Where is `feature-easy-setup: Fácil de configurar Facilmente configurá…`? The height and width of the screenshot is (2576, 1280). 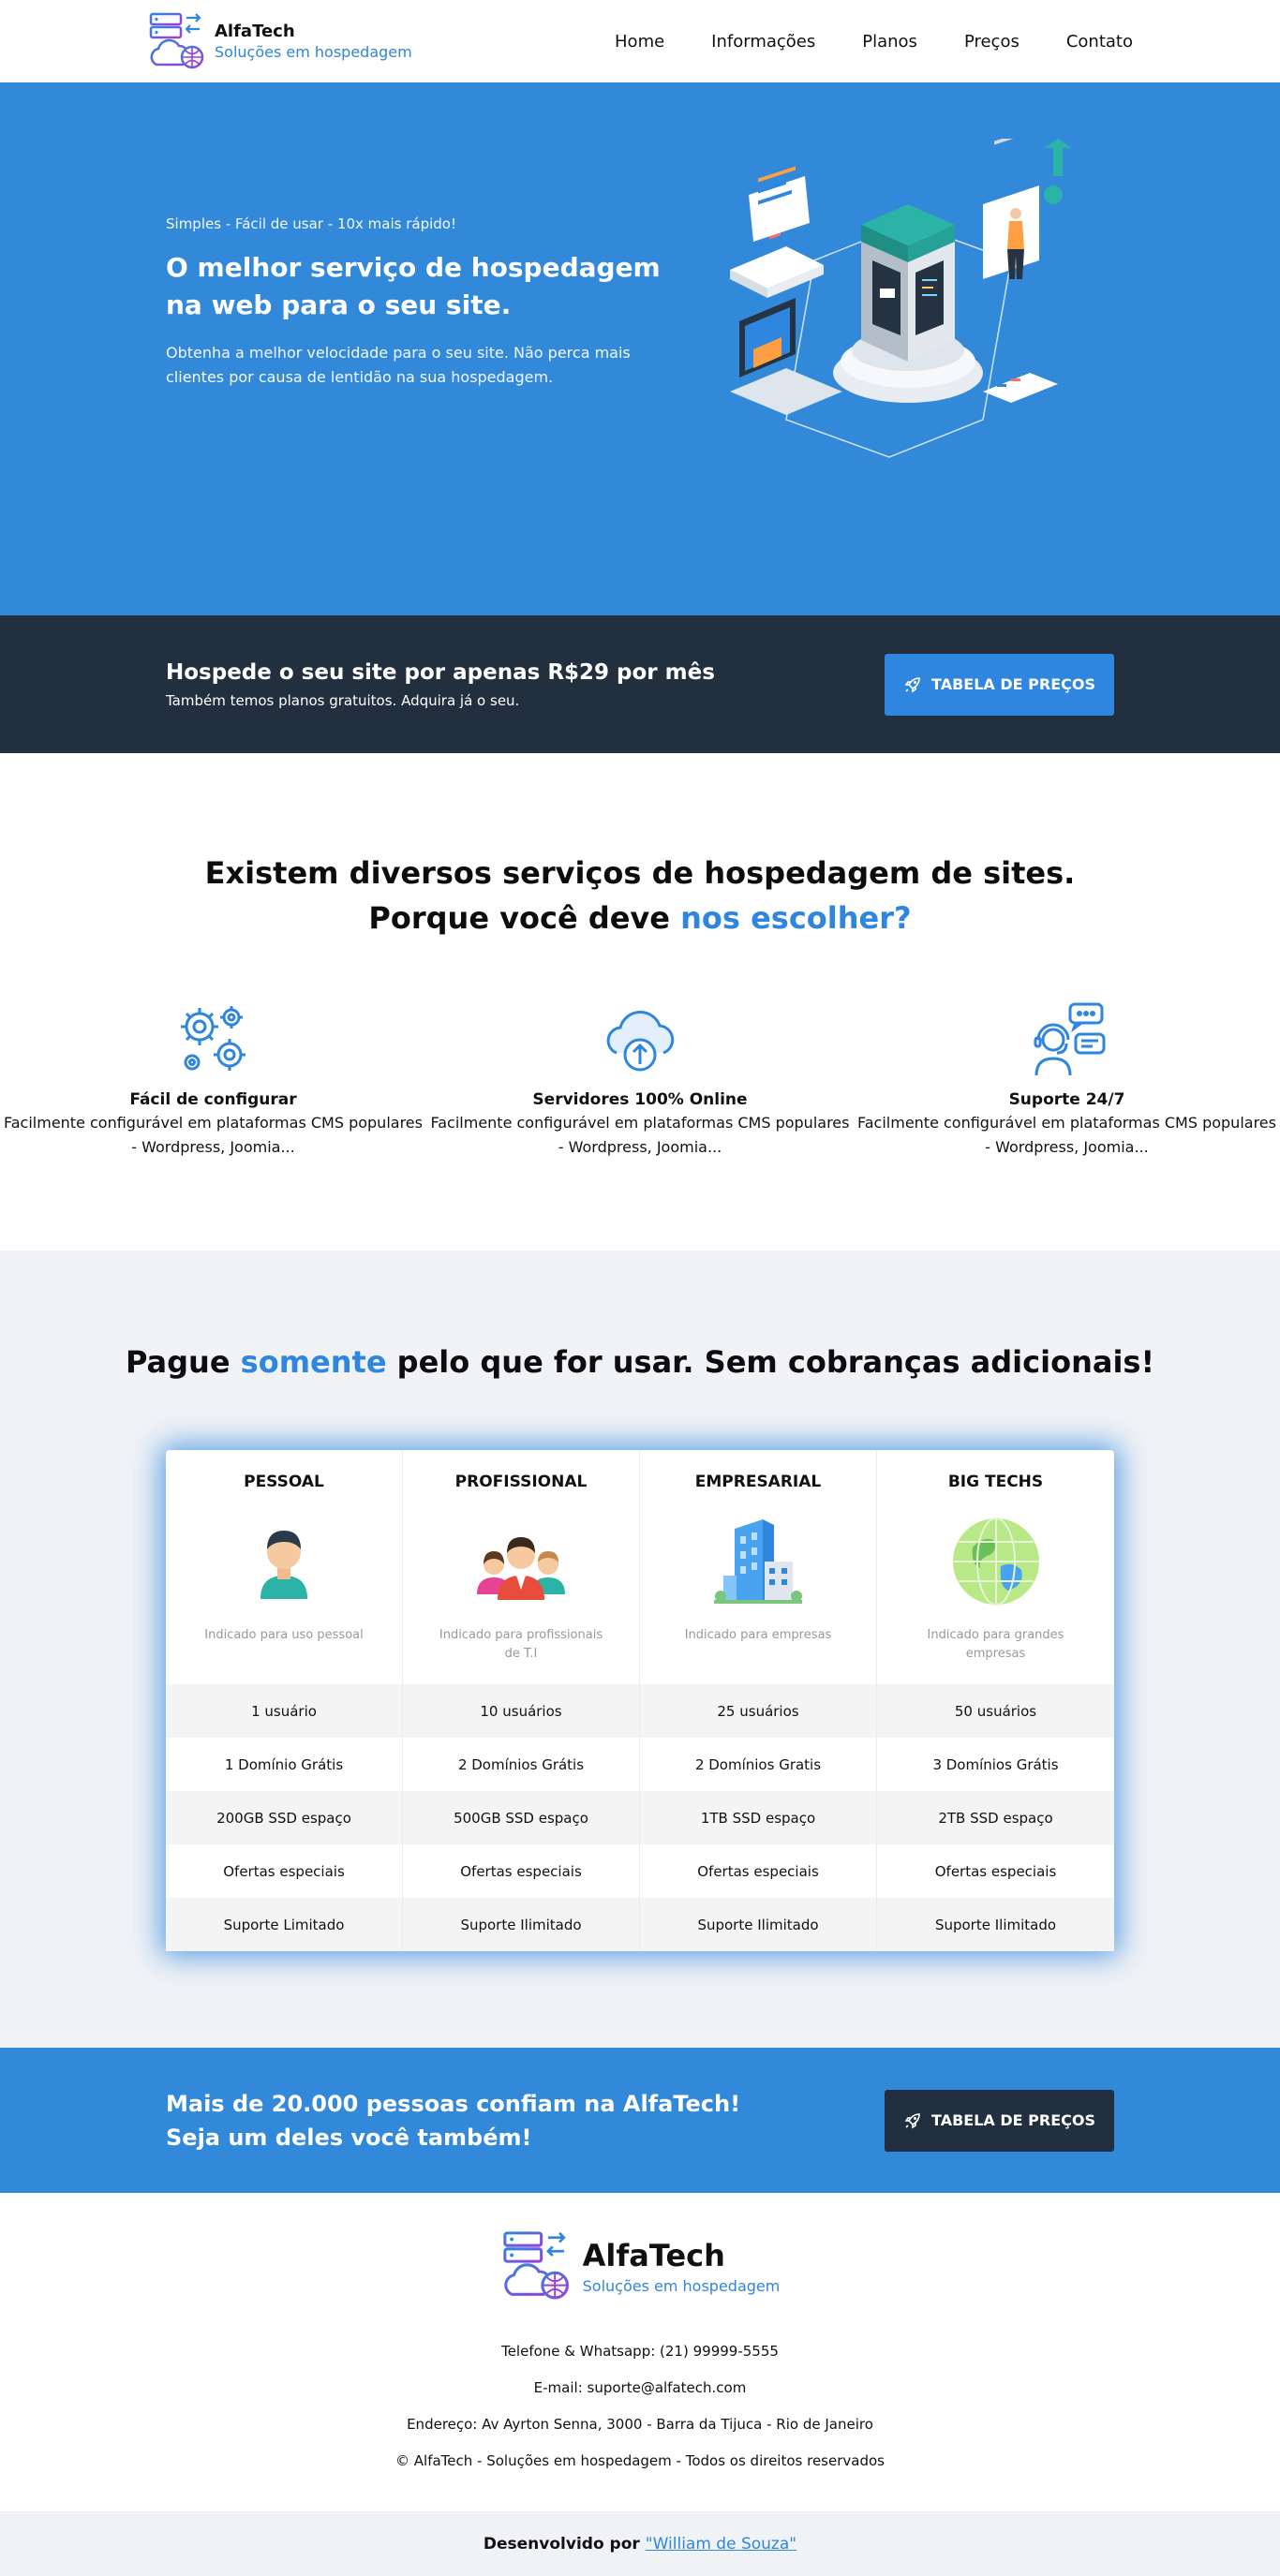 feature-easy-setup: Fácil de configurar Facilmente configurá… is located at coordinates (213, 1078).